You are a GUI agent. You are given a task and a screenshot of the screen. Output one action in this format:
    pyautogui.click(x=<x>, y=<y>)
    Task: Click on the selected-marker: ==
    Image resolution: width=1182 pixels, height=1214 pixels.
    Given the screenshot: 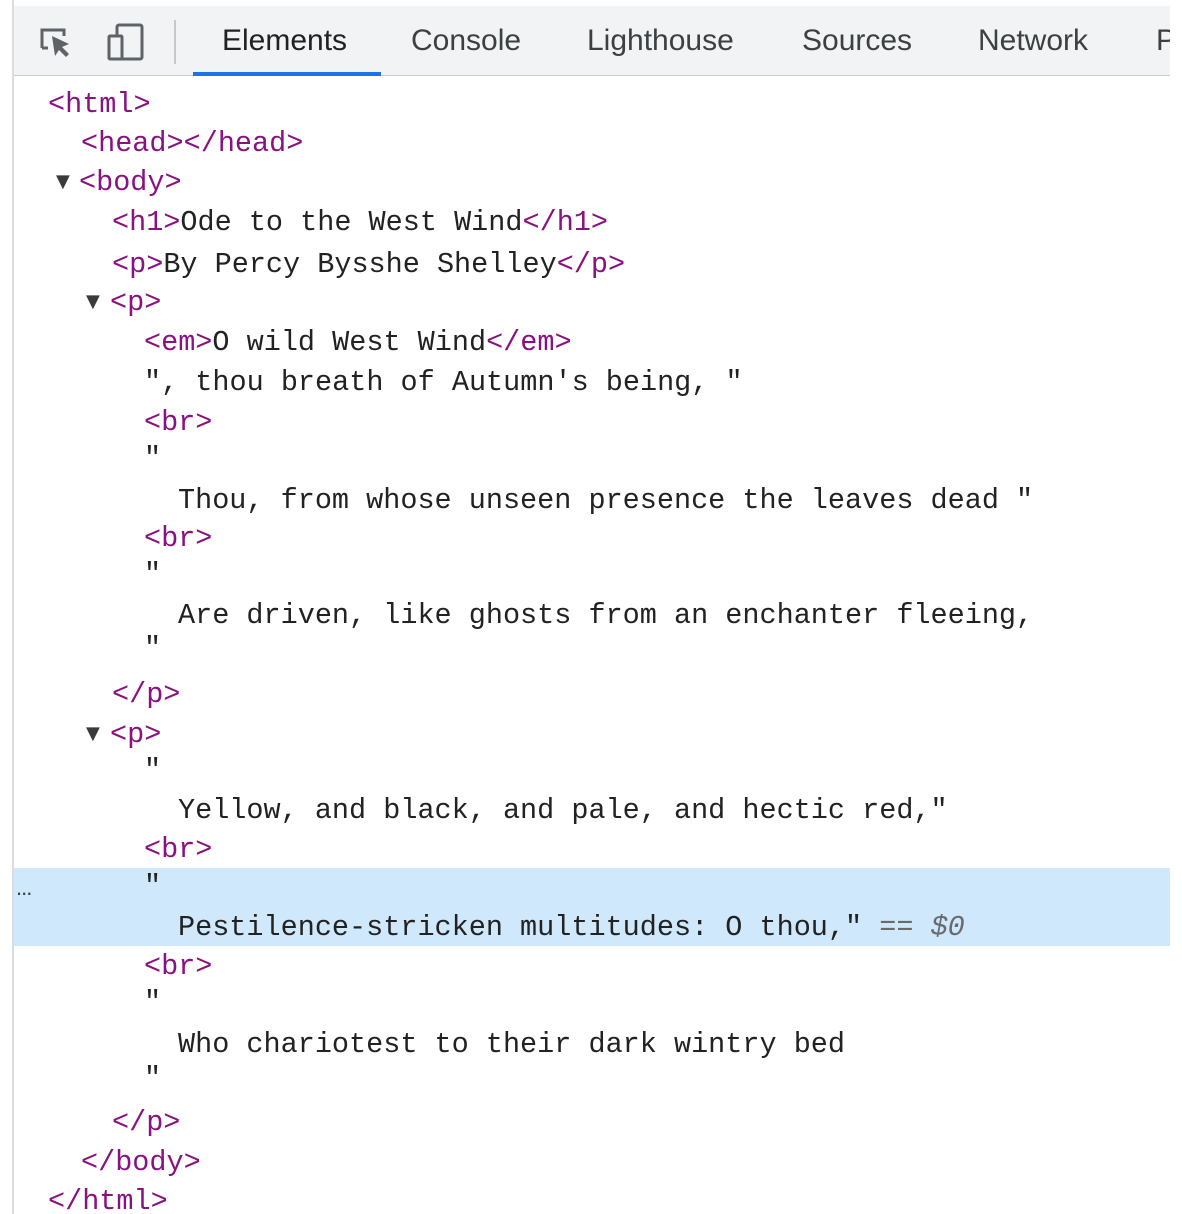 What is the action you would take?
    pyautogui.click(x=896, y=927)
    